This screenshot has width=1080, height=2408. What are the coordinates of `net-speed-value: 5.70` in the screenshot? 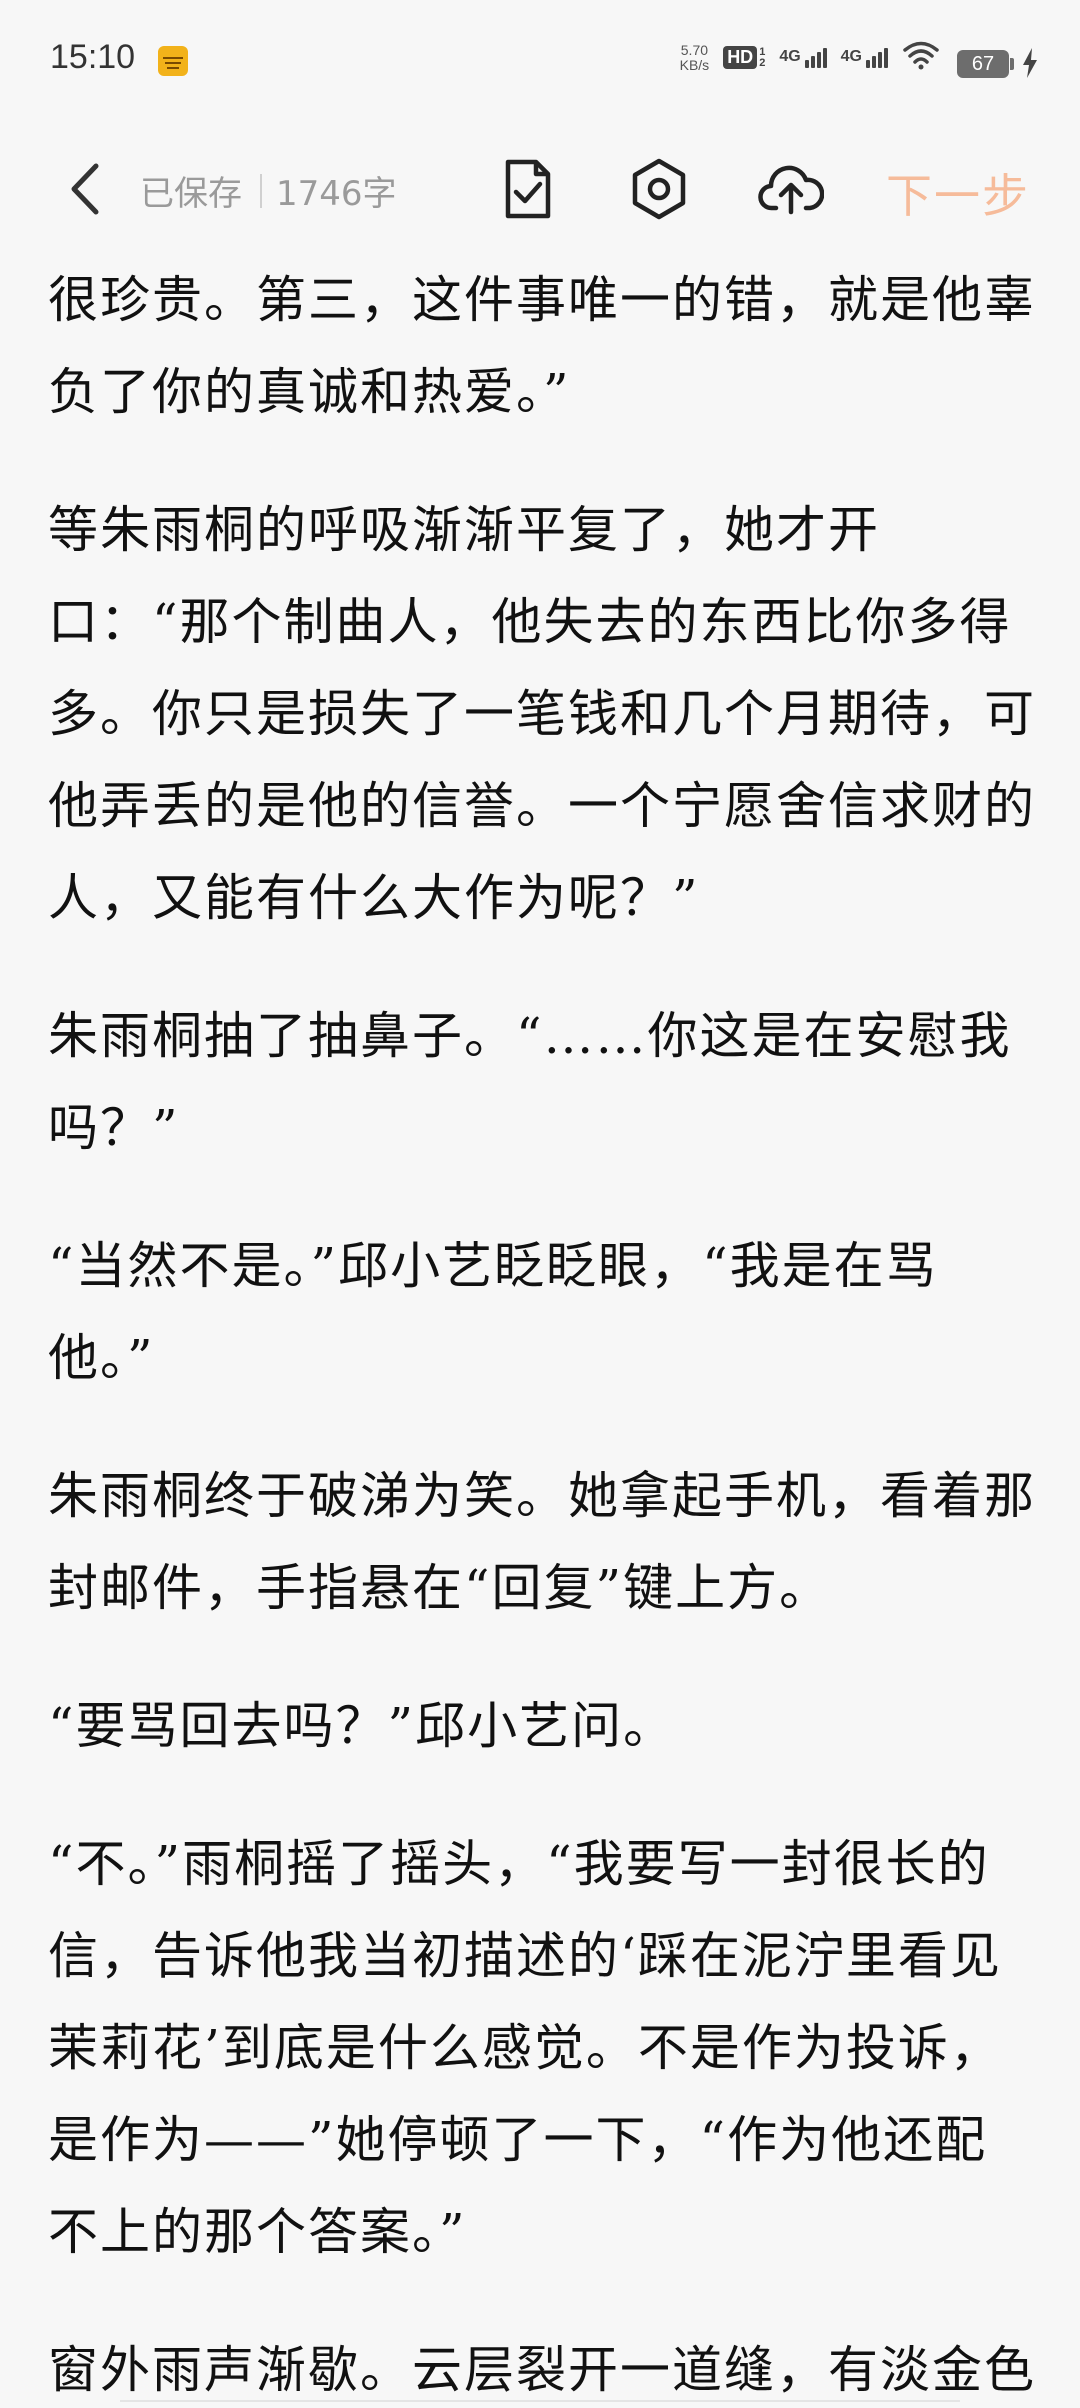 It's located at (694, 49).